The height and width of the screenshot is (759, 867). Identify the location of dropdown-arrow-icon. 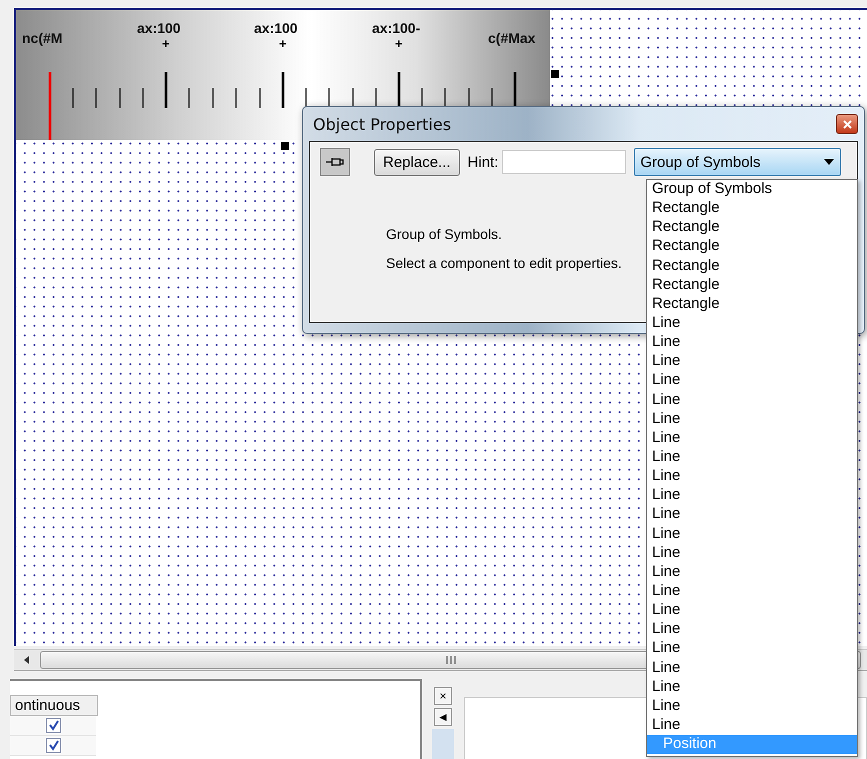
(829, 162).